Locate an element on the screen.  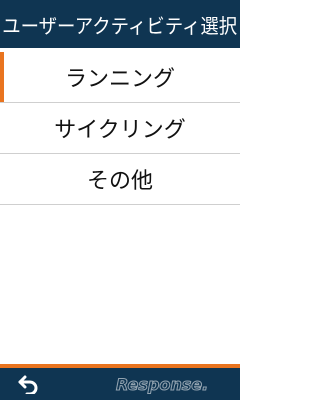
watermark-text: Response. is located at coordinates (162, 384).